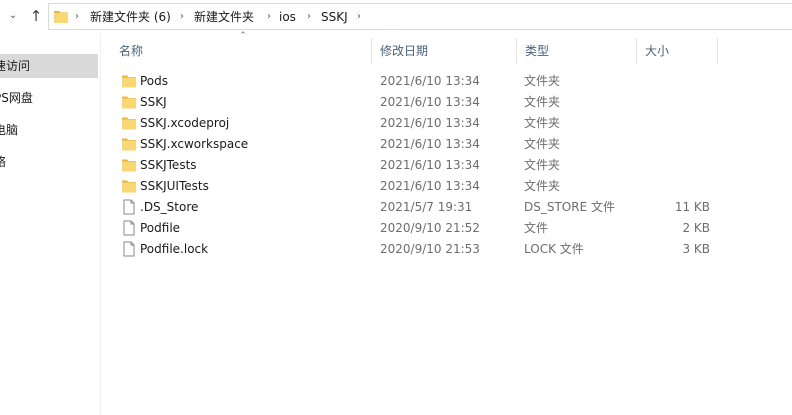  Describe the element at coordinates (49, 66) in the screenshot. I see `nav-item-quick-access: 速访问` at that location.